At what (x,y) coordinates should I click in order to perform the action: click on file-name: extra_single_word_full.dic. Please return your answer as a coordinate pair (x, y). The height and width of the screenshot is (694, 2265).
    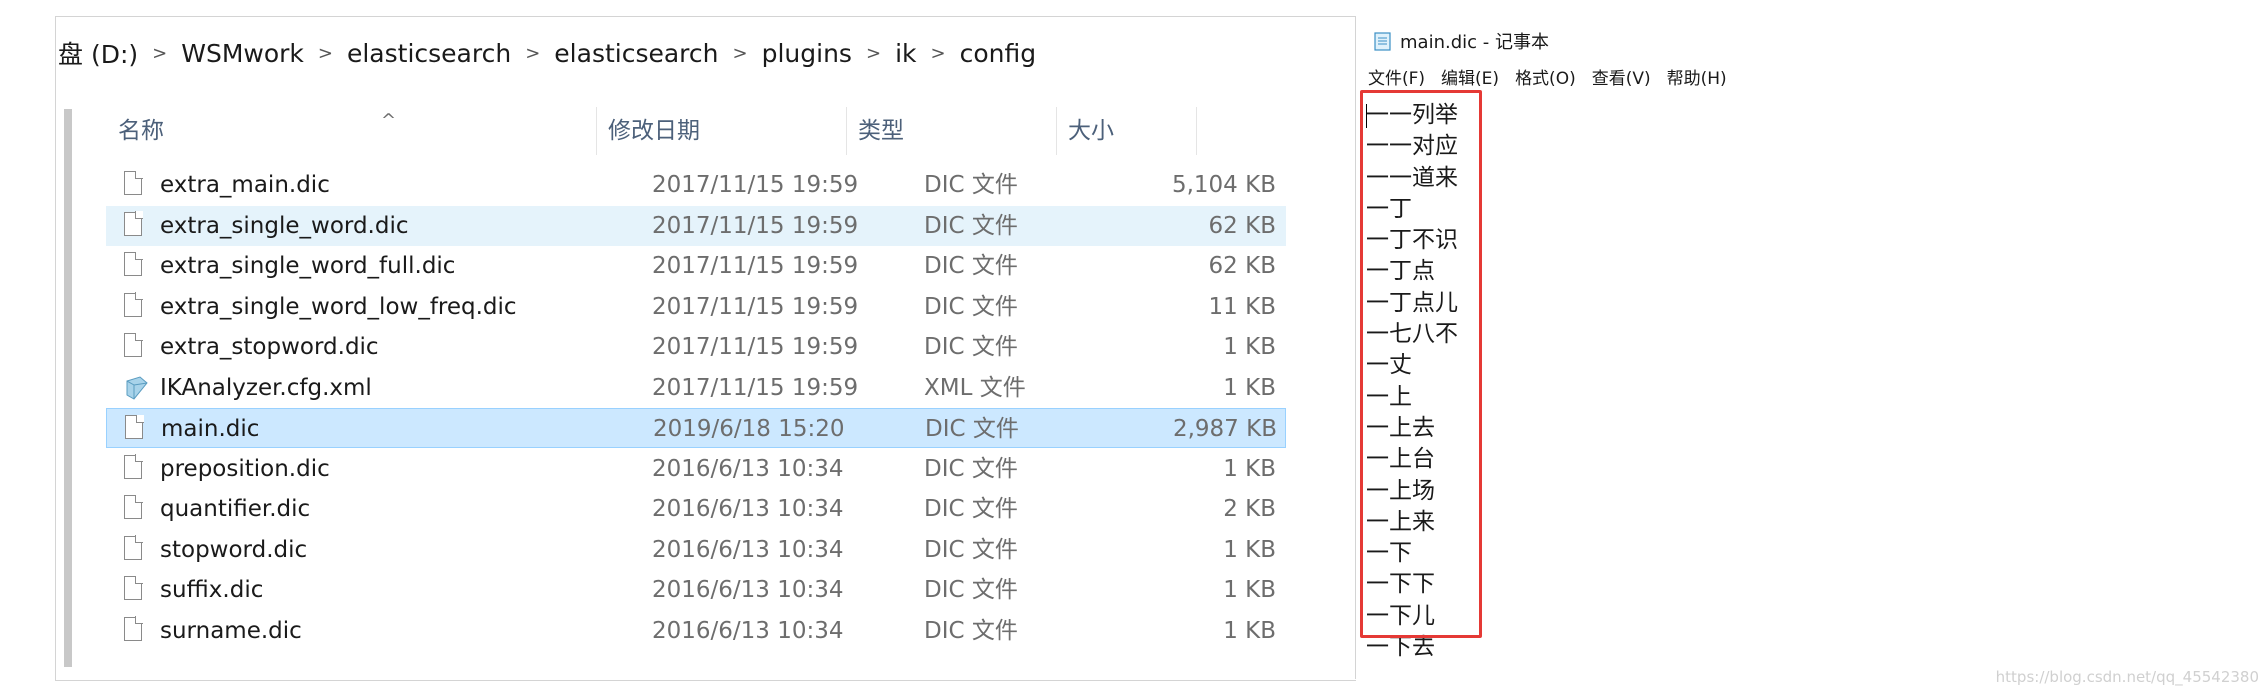
    Looking at the image, I should click on (308, 266).